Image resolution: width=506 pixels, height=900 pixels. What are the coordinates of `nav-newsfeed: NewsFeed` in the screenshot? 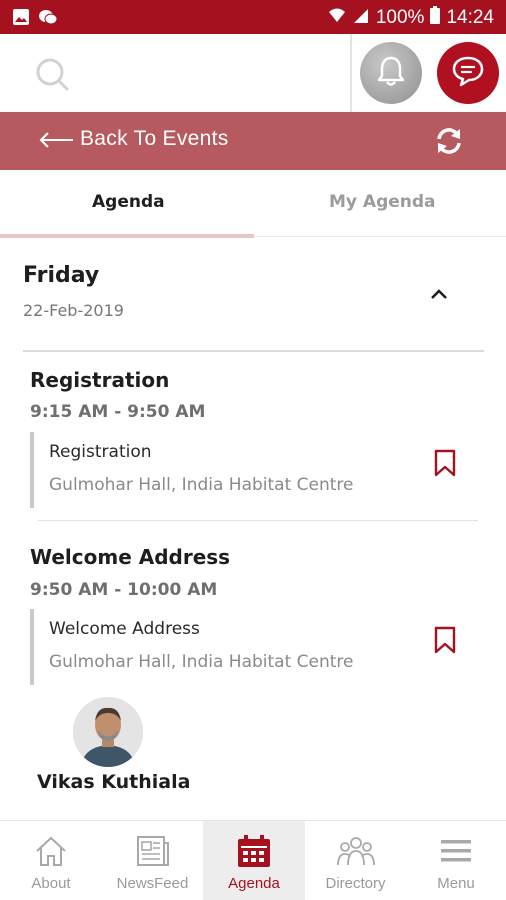 It's located at (152, 860).